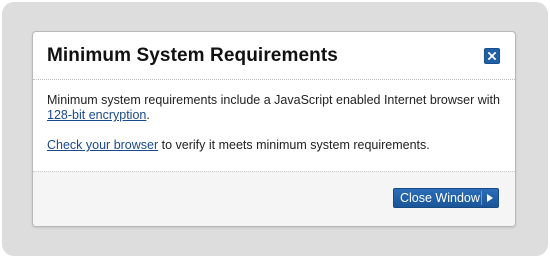  Describe the element at coordinates (490, 198) in the screenshot. I see `triangle-right-icon` at that location.